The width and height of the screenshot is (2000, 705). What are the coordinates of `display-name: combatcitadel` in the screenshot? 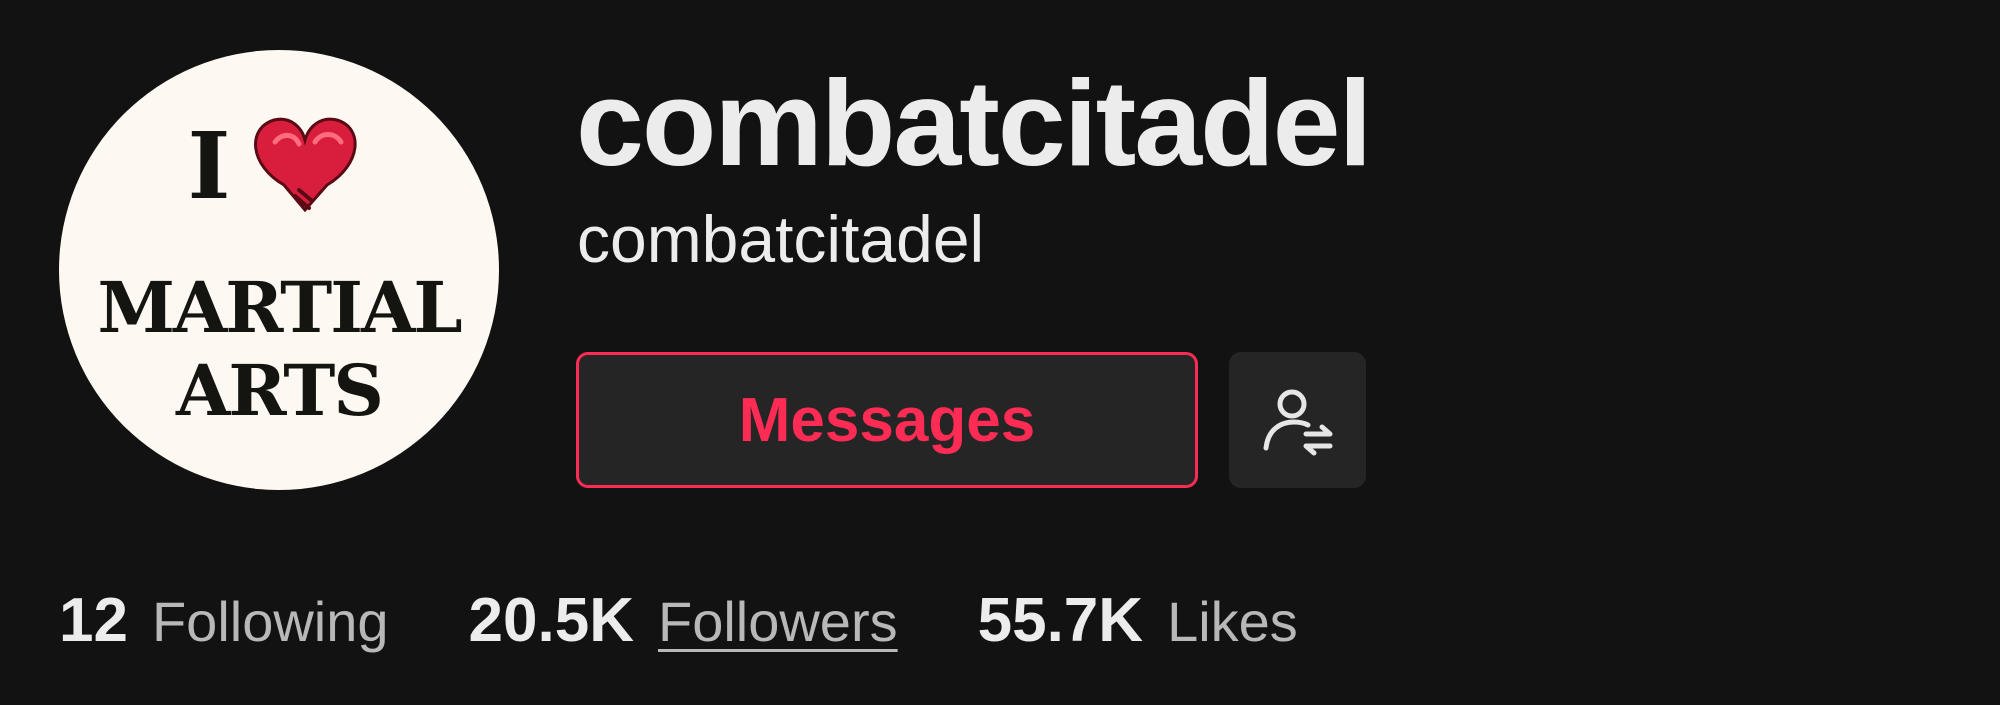 It's located at (974, 123).